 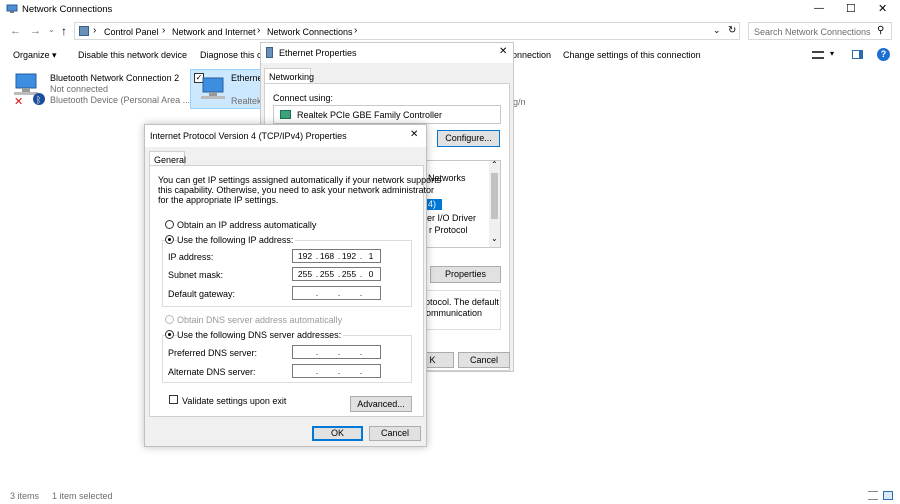 What do you see at coordinates (717, 30) in the screenshot?
I see `address-dropdown-icon: ⌄` at bounding box center [717, 30].